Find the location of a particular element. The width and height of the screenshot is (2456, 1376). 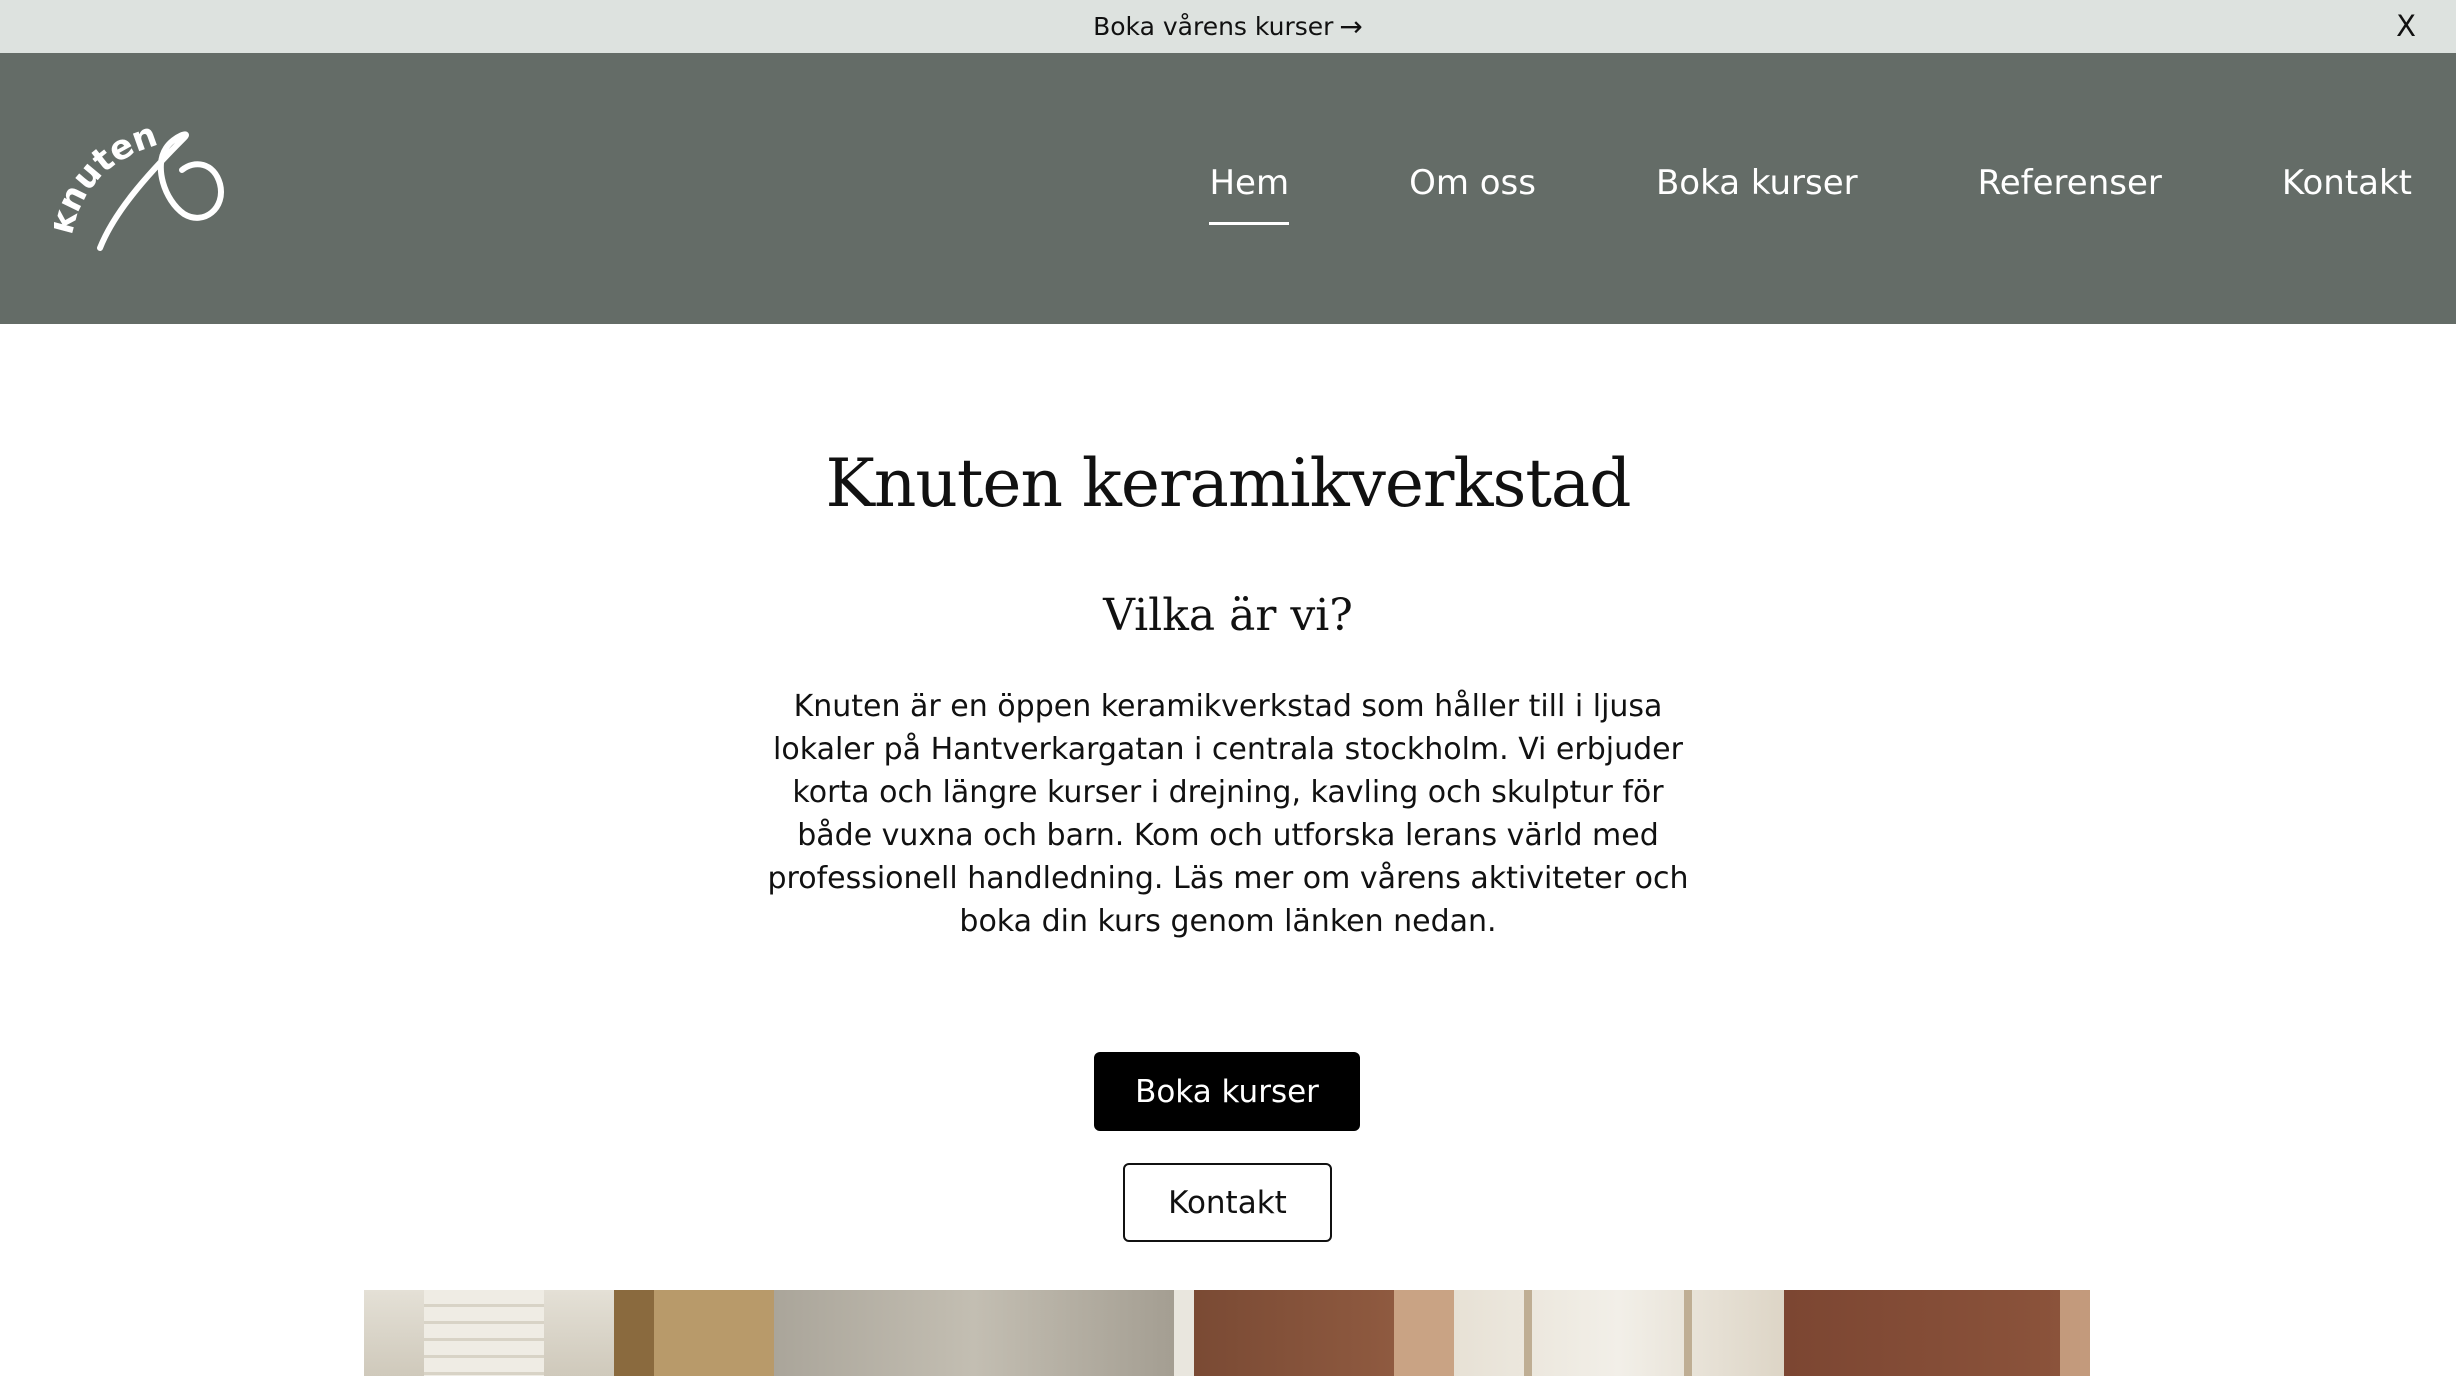

page-title: Knuten keramikverkstad is located at coordinates (1228, 483).